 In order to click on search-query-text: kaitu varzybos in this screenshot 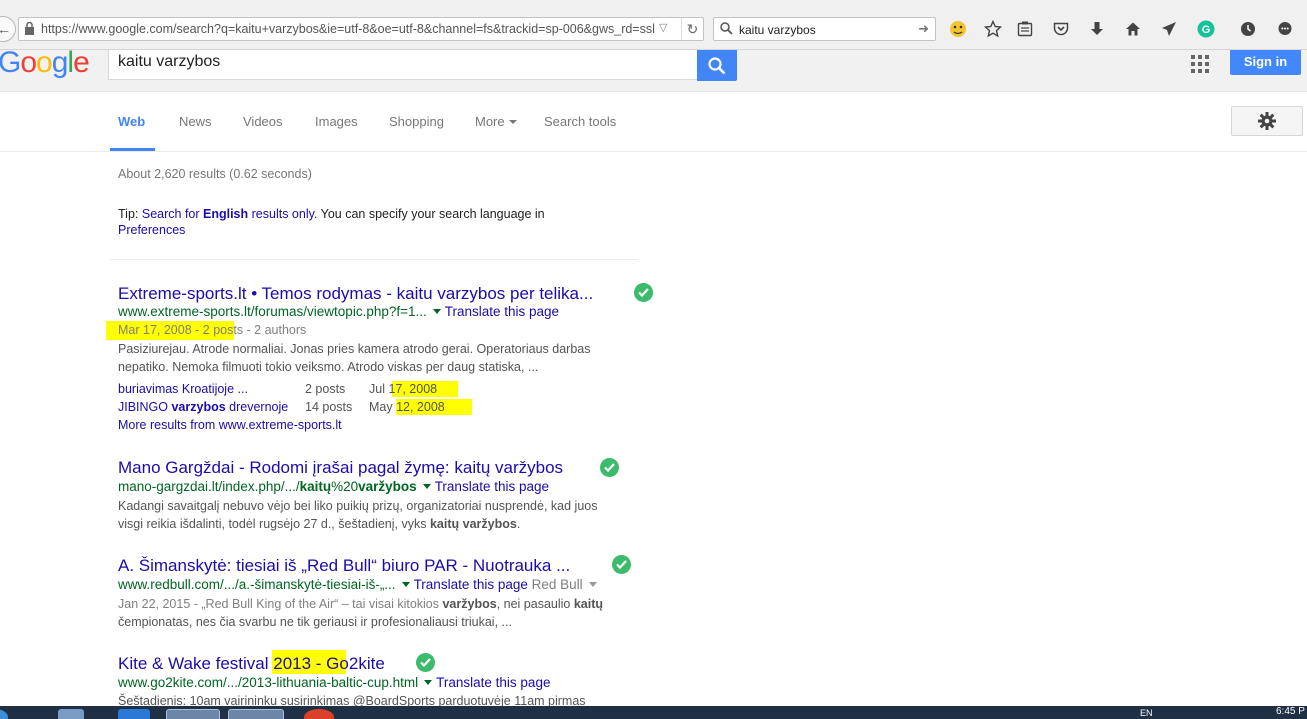, I will do `click(169, 61)`.